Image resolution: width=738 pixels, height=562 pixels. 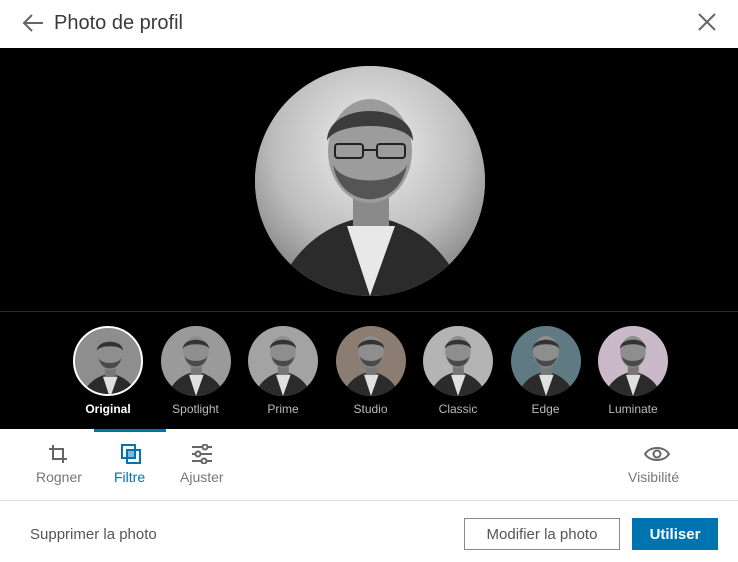 I want to click on visibility-button: Visibilité, so click(x=657, y=465).